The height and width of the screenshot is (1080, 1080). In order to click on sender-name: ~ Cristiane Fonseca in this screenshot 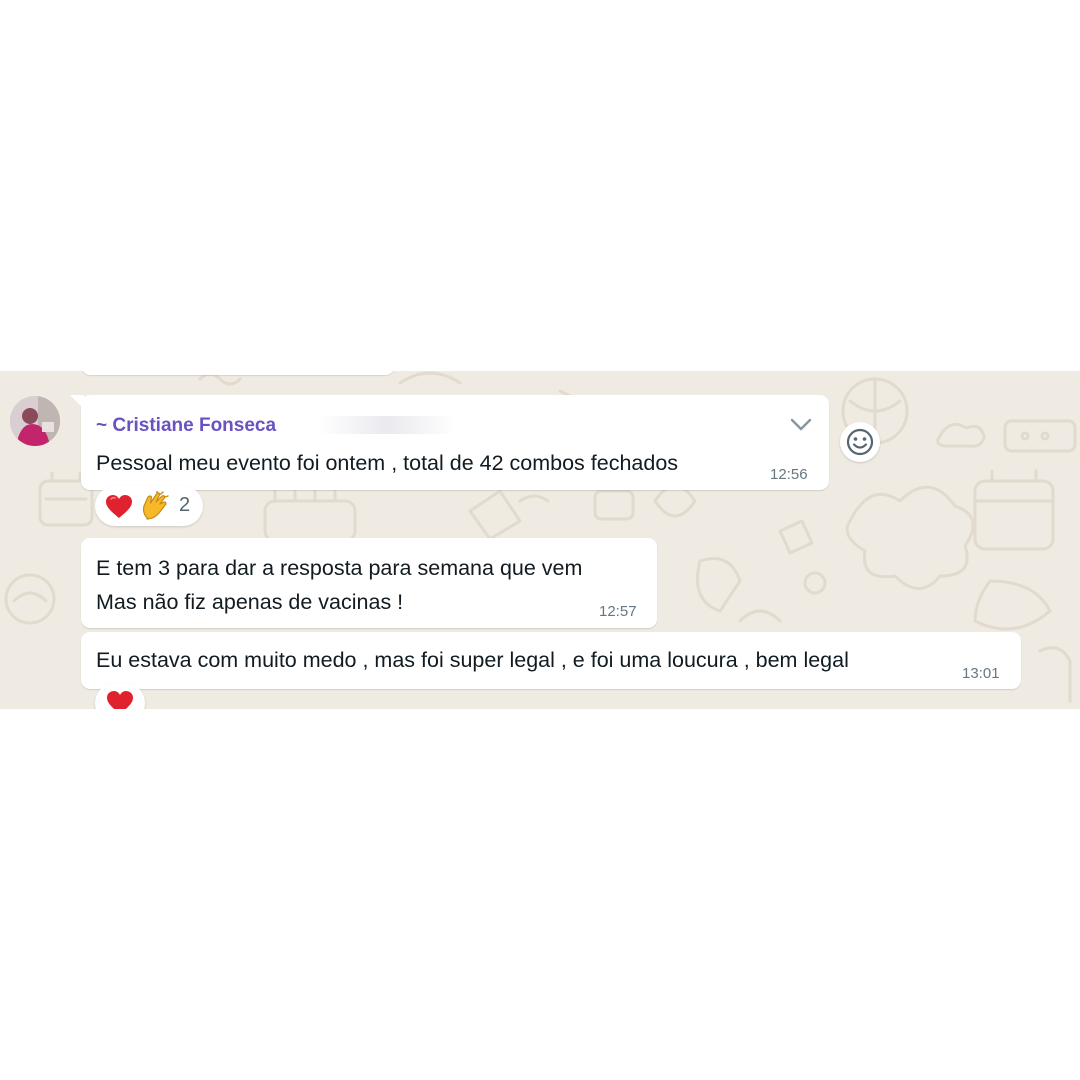, I will do `click(186, 426)`.